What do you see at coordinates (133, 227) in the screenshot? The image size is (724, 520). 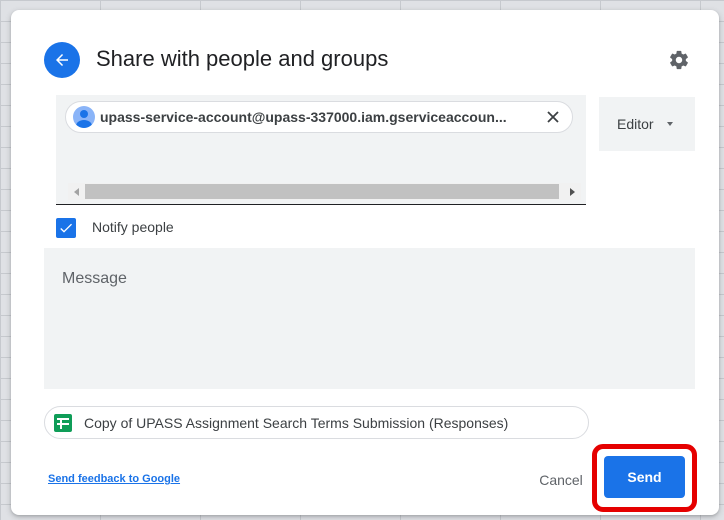 I see `notify-people-label: Notify people` at bounding box center [133, 227].